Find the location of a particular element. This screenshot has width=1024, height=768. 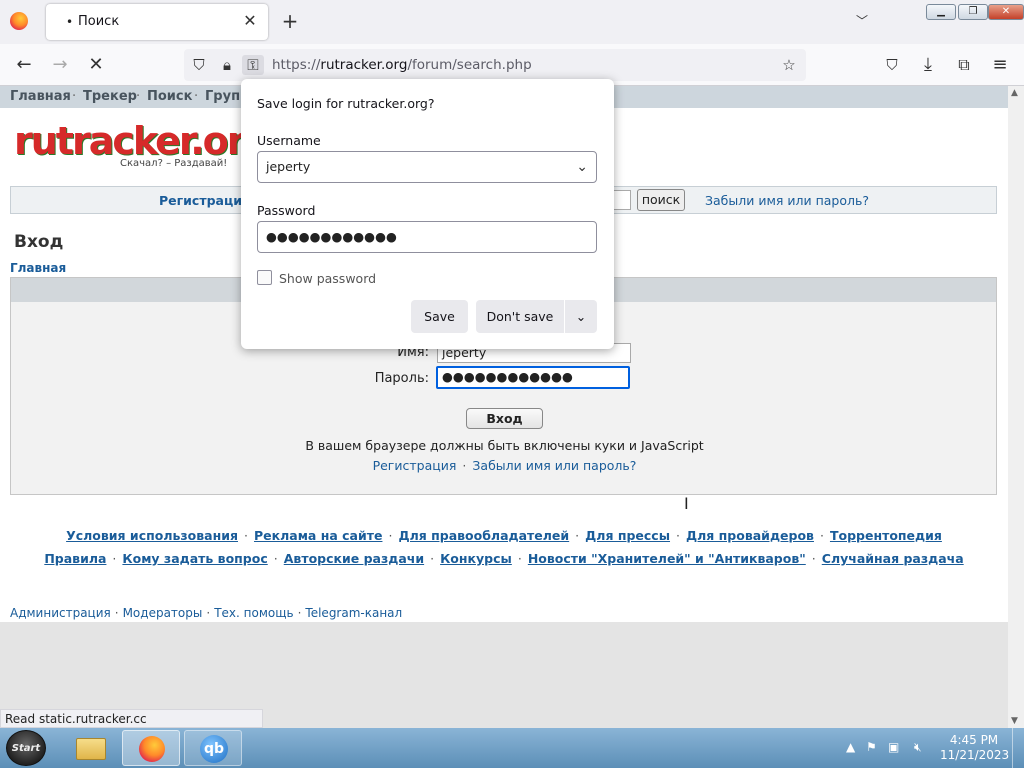

password-label: Пароль: is located at coordinates (401, 378).